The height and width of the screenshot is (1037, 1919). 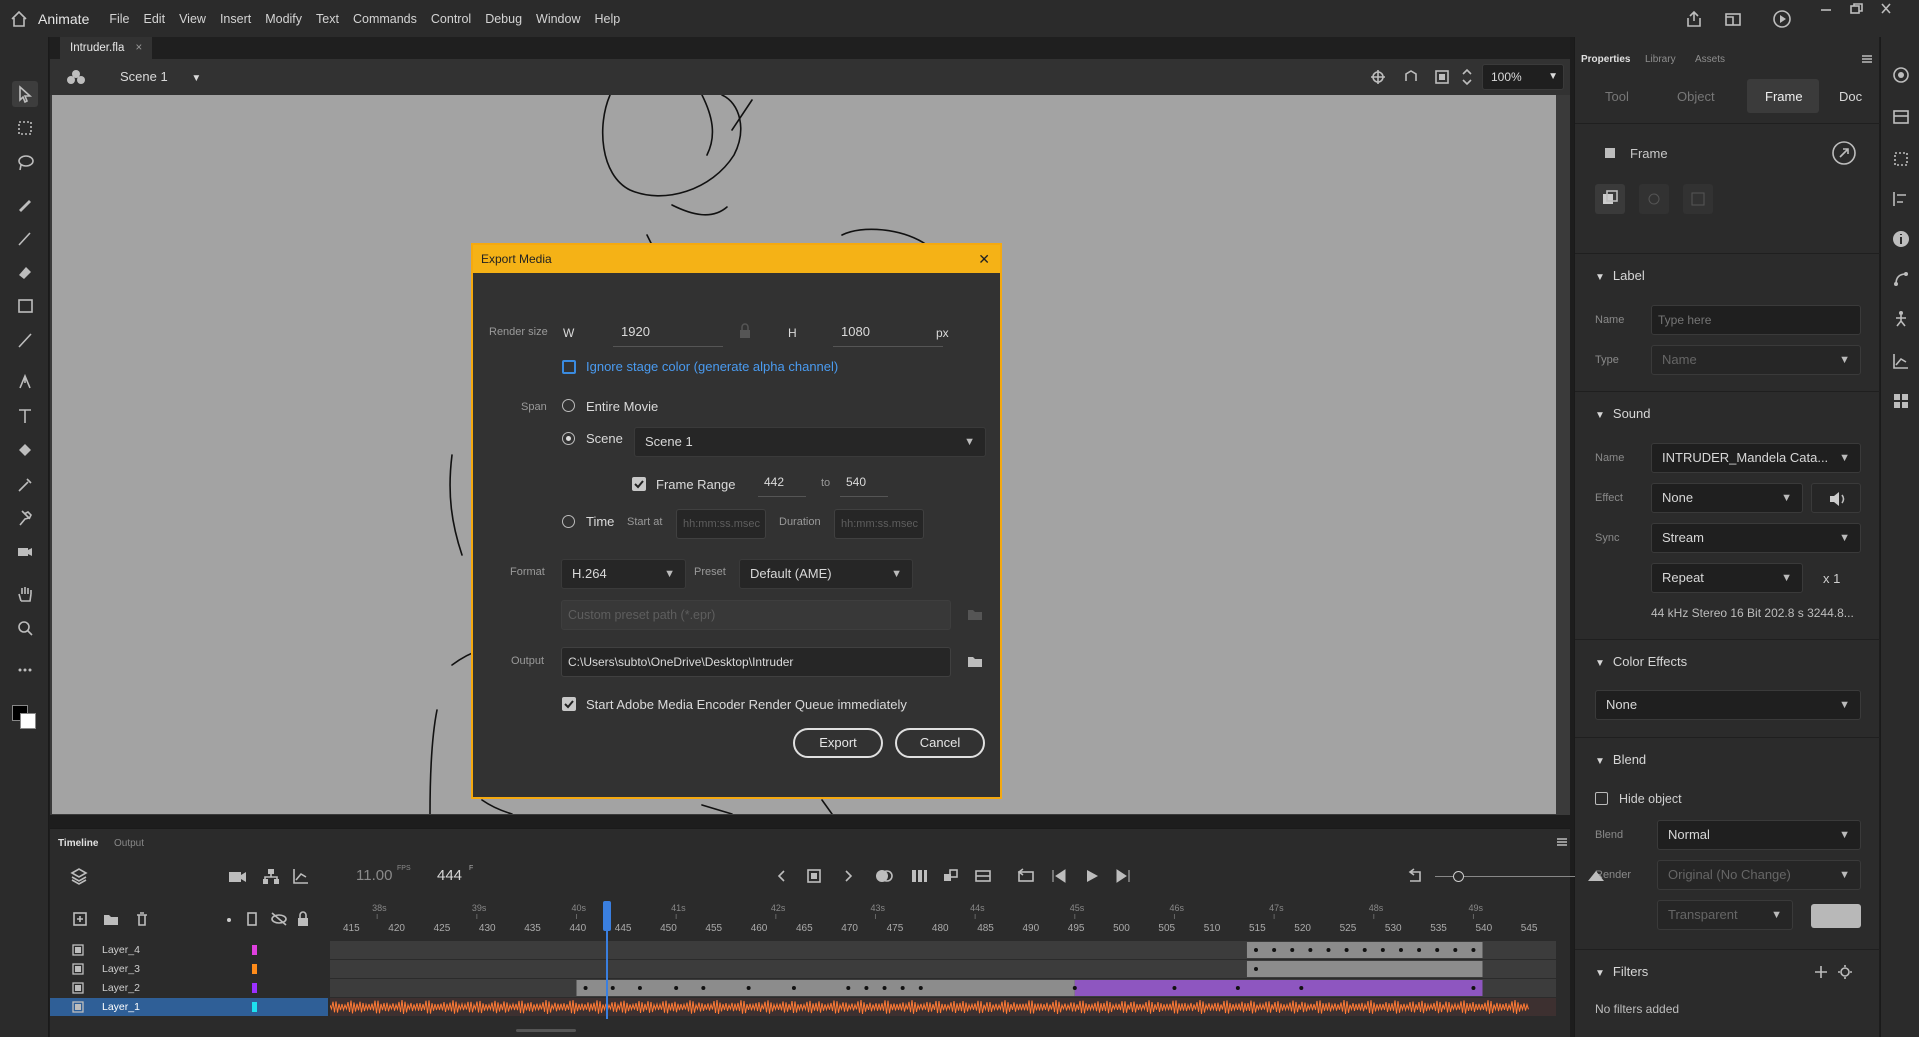 What do you see at coordinates (1694, 19) in the screenshot?
I see `share-icon` at bounding box center [1694, 19].